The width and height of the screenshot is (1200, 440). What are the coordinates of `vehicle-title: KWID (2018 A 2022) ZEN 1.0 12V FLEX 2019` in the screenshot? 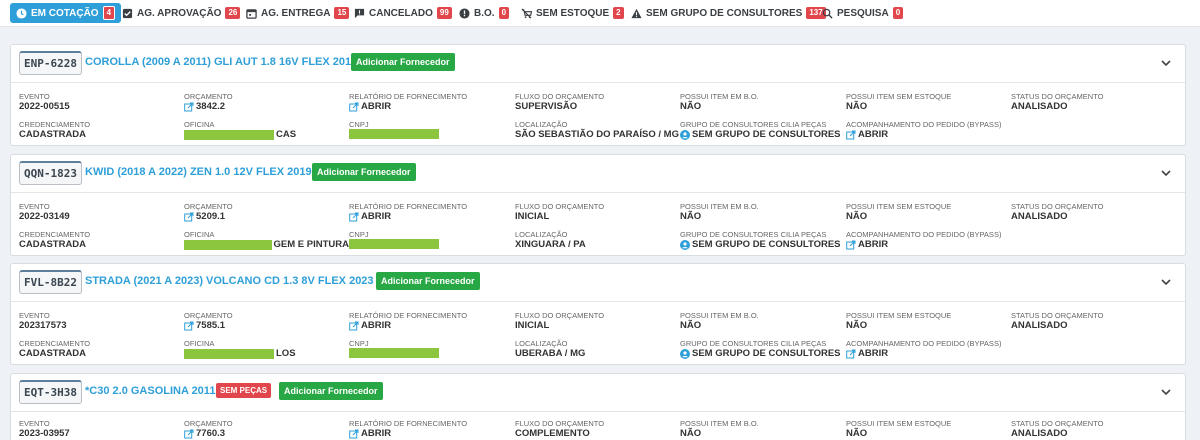 It's located at (198, 172).